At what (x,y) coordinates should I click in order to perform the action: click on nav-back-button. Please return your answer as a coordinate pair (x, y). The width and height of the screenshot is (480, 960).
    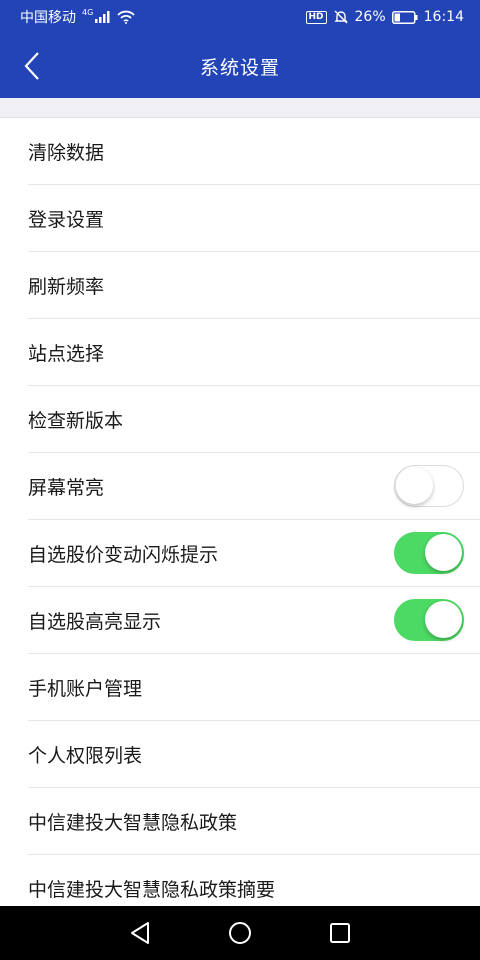
    Looking at the image, I should click on (140, 933).